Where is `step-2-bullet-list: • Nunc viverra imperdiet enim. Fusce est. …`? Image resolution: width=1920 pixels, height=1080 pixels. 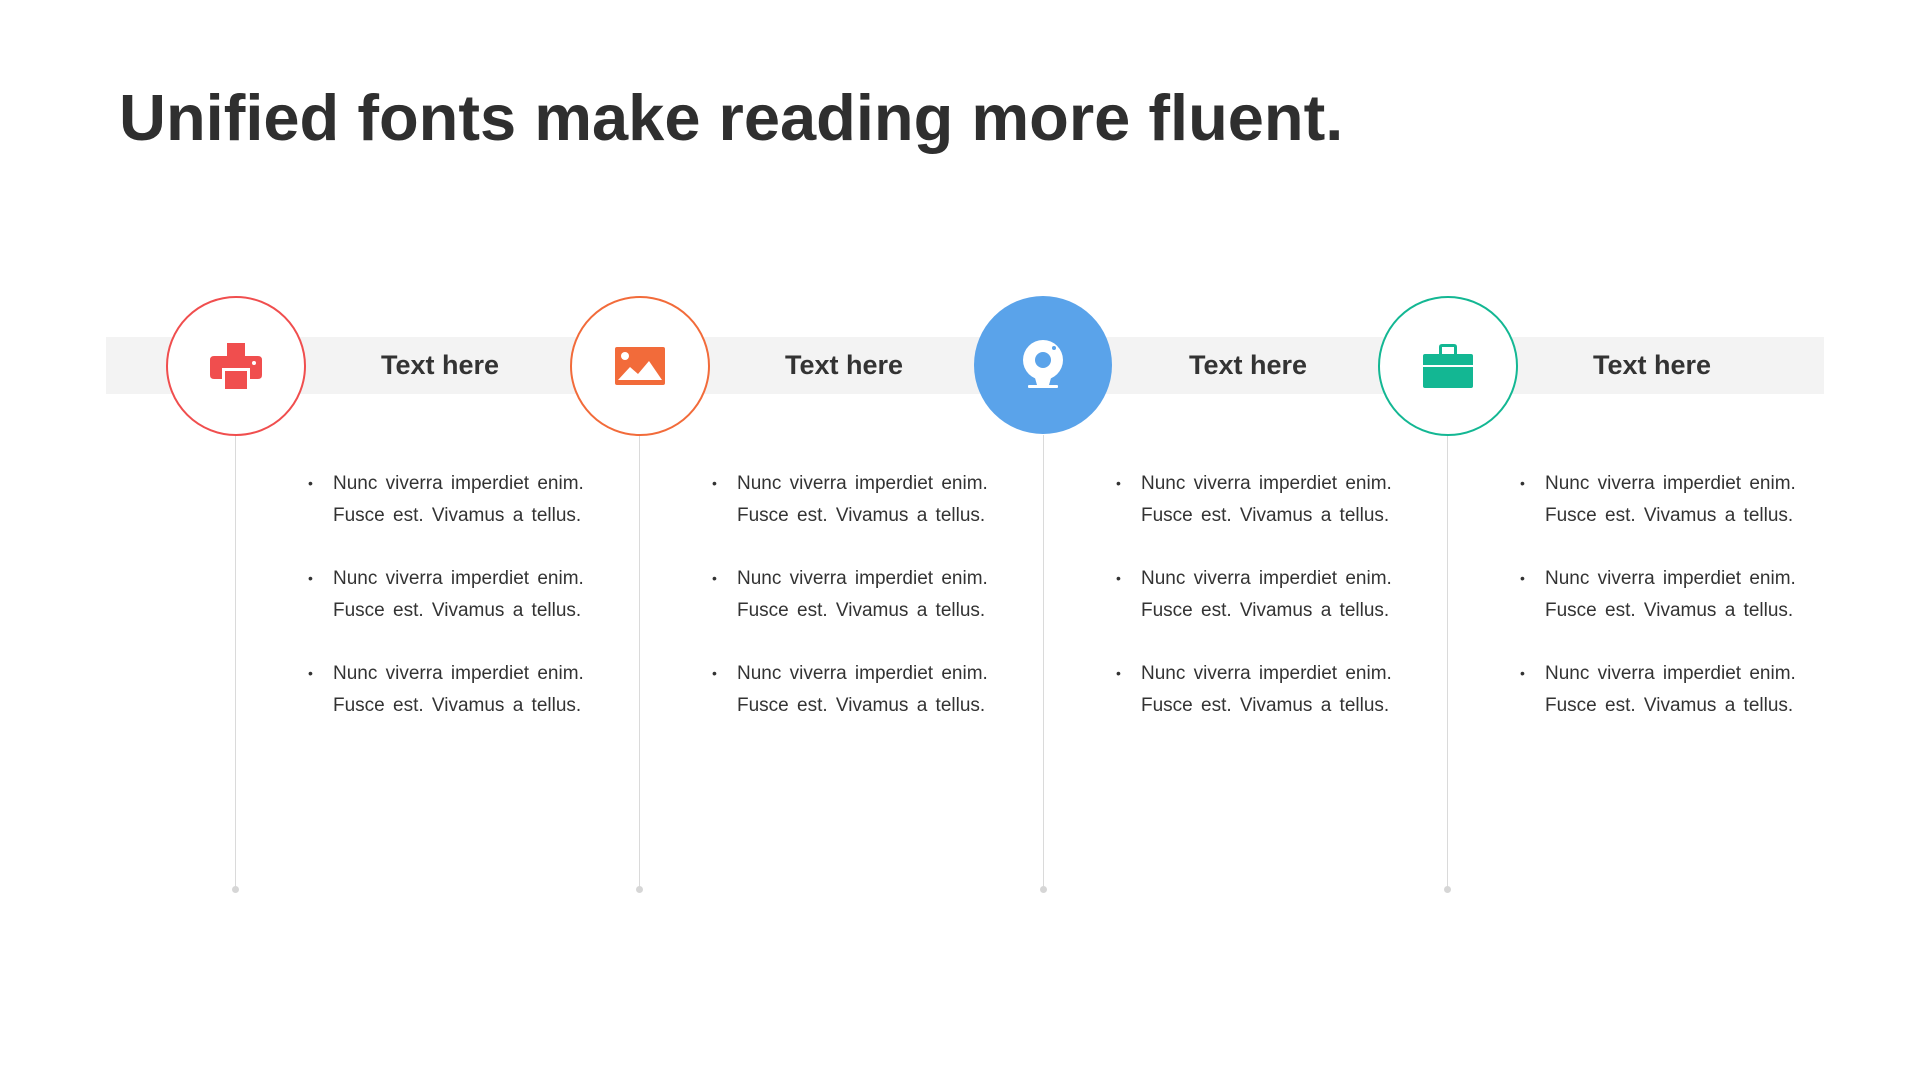
step-2-bullet-list: • Nunc viverra imperdiet enim. Fusce est. … is located at coordinates (869, 610).